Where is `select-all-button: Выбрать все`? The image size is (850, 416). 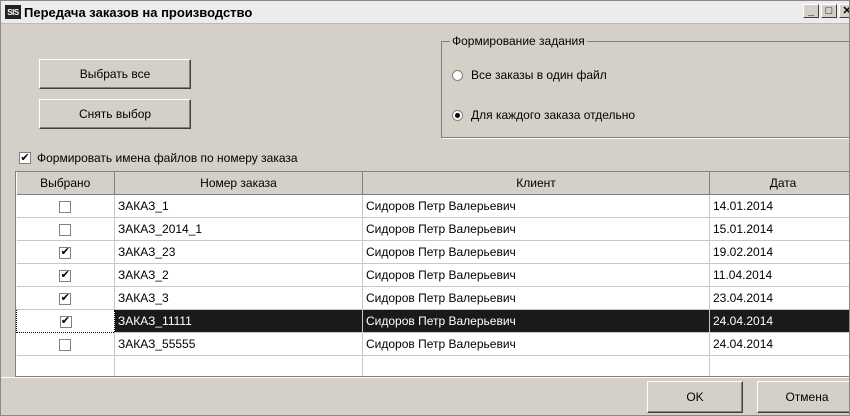
select-all-button: Выбрать все is located at coordinates (115, 74).